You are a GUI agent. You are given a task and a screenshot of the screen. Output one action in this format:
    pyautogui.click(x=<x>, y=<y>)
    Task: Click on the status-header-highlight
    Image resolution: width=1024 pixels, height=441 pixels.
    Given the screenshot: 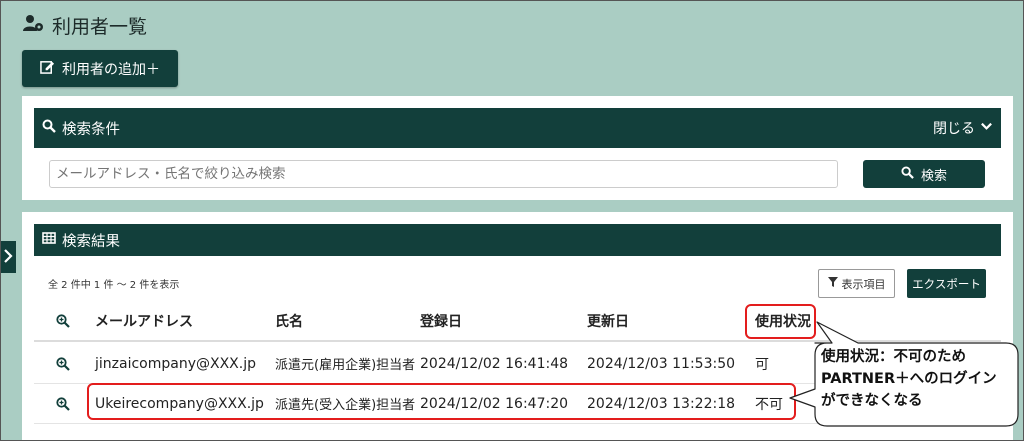 What is the action you would take?
    pyautogui.click(x=780, y=321)
    